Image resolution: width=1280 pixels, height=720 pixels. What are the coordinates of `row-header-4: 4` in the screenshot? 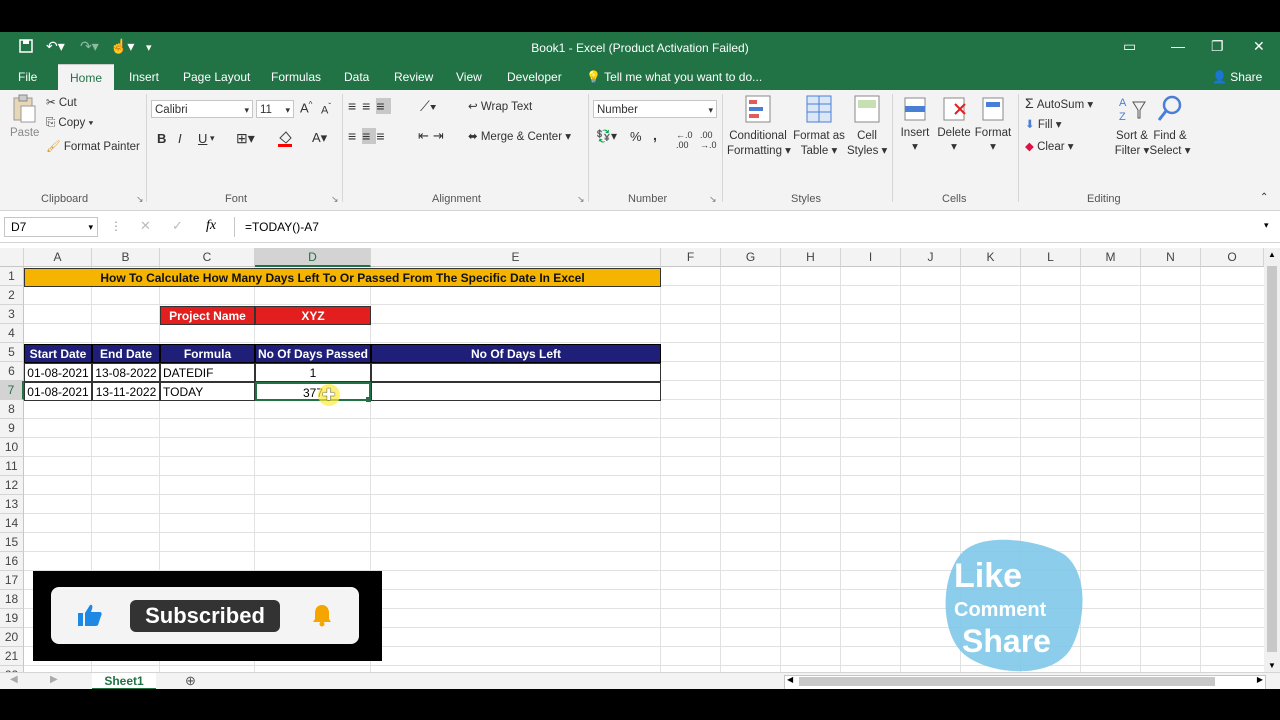 It's located at (12, 333).